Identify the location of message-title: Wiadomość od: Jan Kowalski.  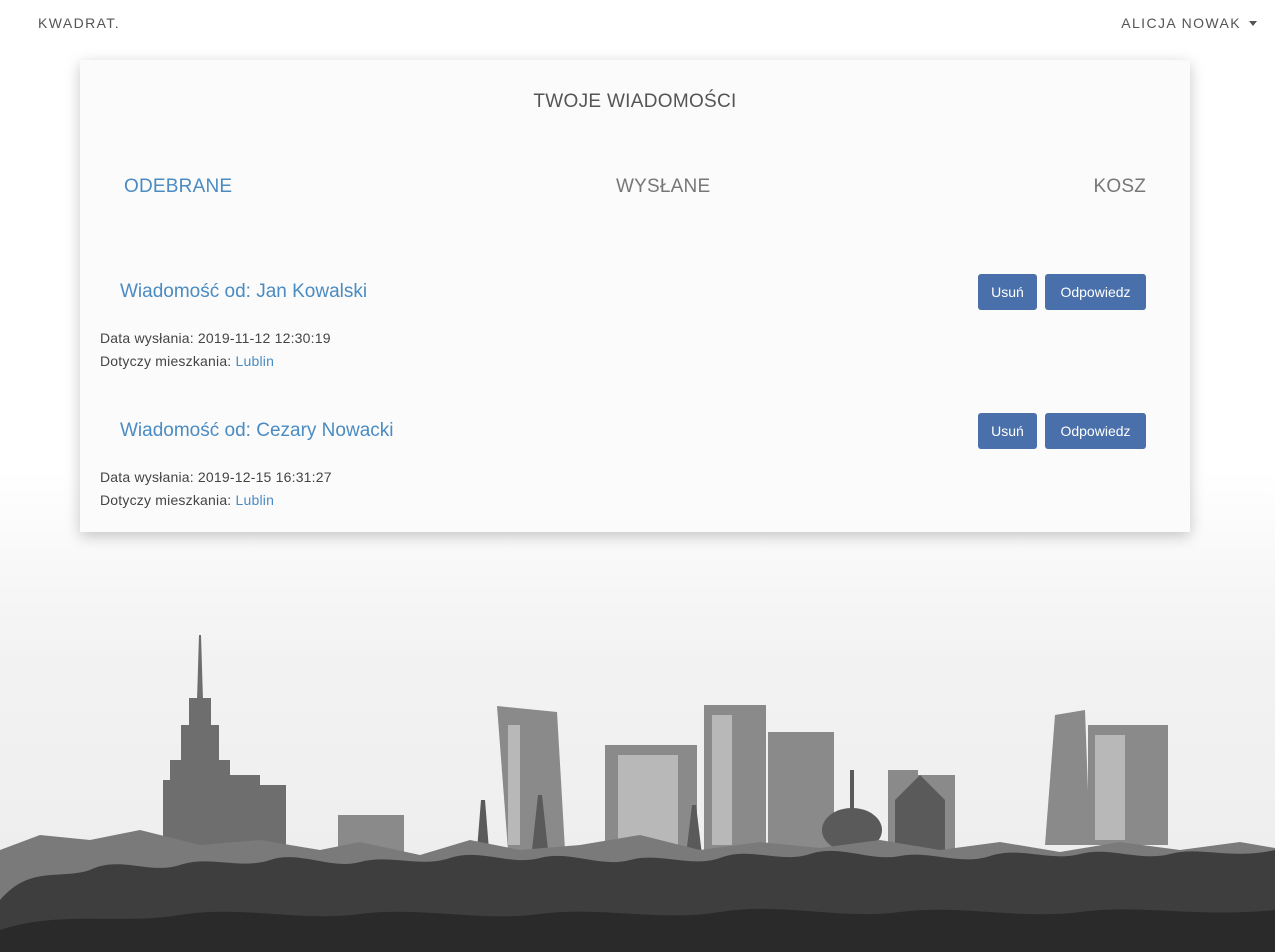
(243, 292).